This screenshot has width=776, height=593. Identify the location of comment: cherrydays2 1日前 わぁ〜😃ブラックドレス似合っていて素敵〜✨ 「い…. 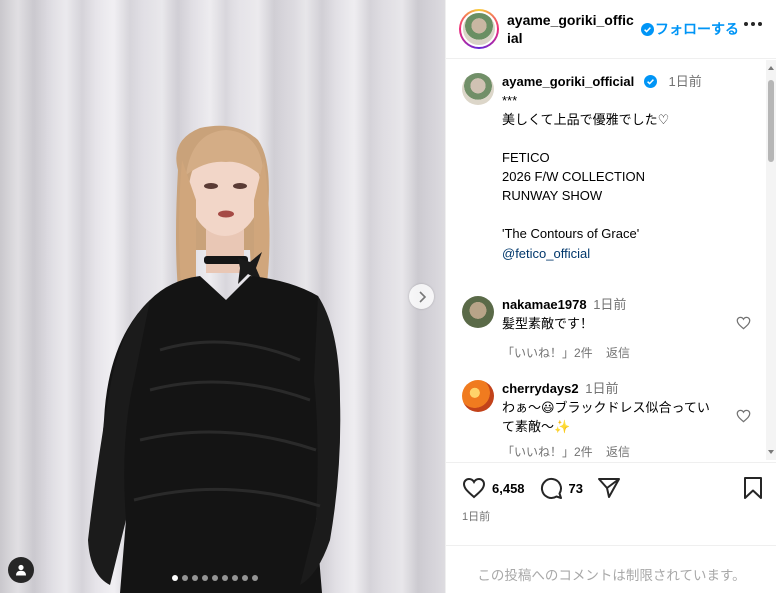
(592, 420).